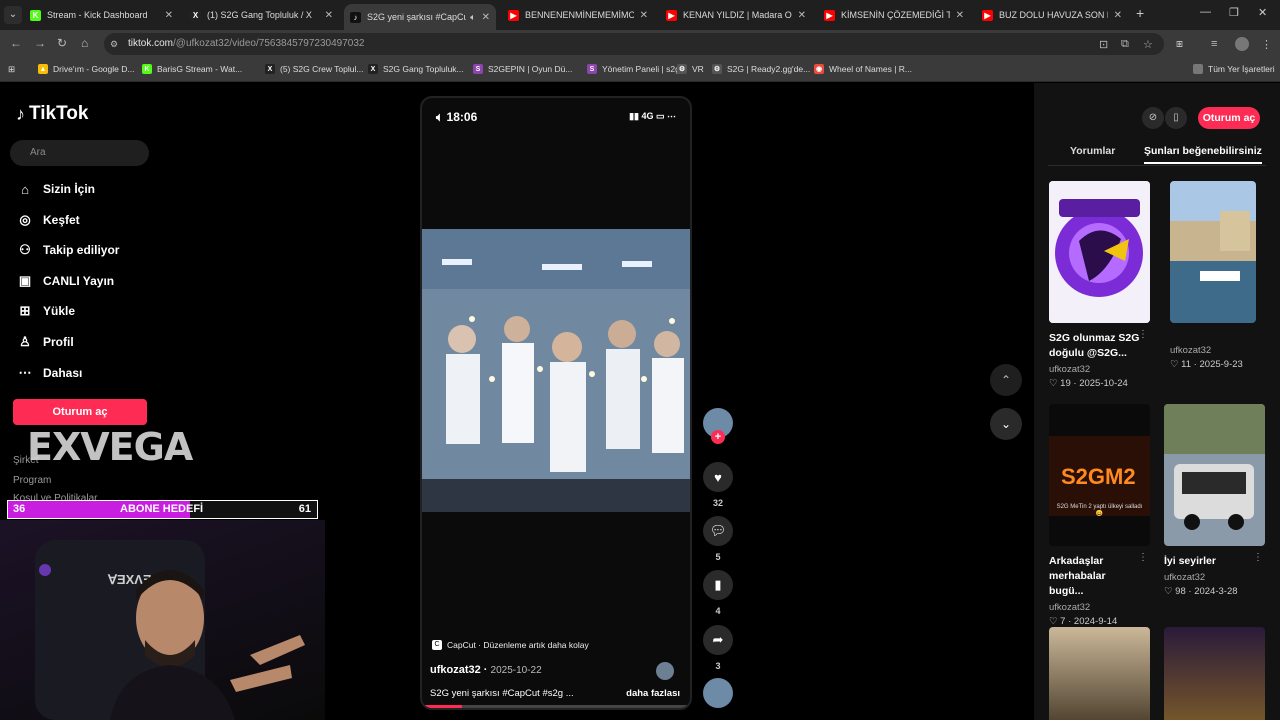 This screenshot has height=720, width=1280. What do you see at coordinates (65, 281) in the screenshot?
I see `sidebar-item: ▣ CANLI Yayın` at bounding box center [65, 281].